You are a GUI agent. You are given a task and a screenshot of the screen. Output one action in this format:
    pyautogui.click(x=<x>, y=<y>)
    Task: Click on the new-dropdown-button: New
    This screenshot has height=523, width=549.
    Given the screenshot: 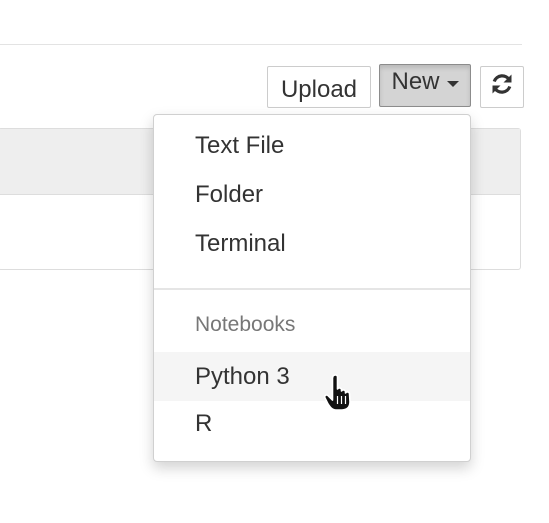 What is the action you would take?
    pyautogui.click(x=425, y=85)
    